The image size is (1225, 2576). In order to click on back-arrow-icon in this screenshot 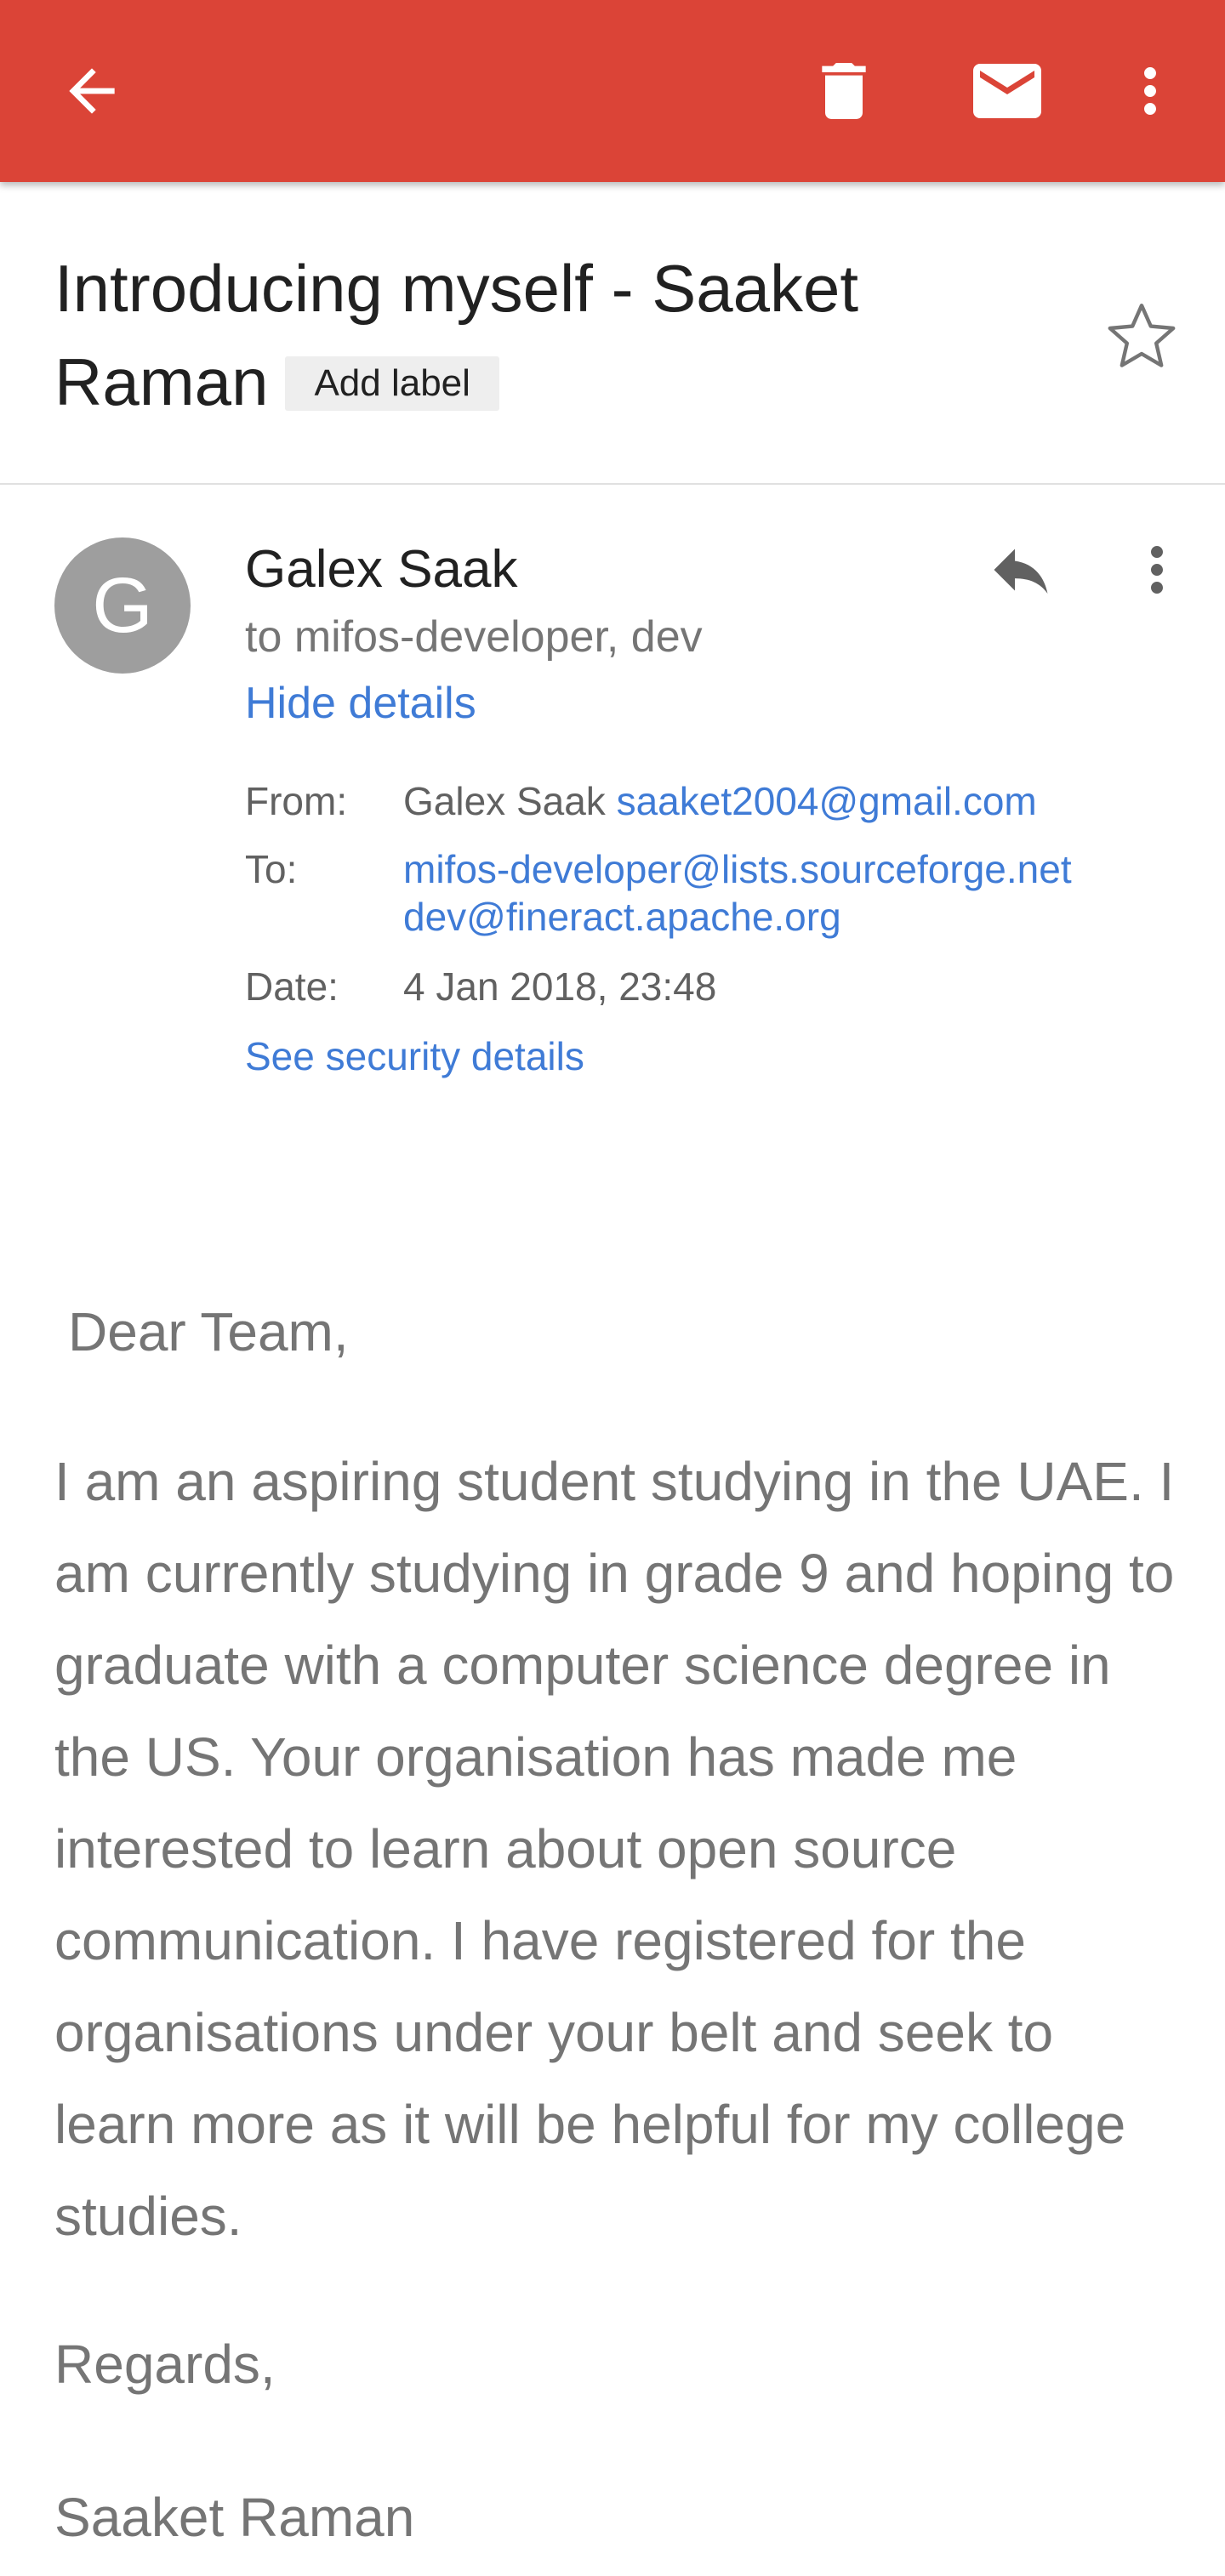, I will do `click(92, 91)`.